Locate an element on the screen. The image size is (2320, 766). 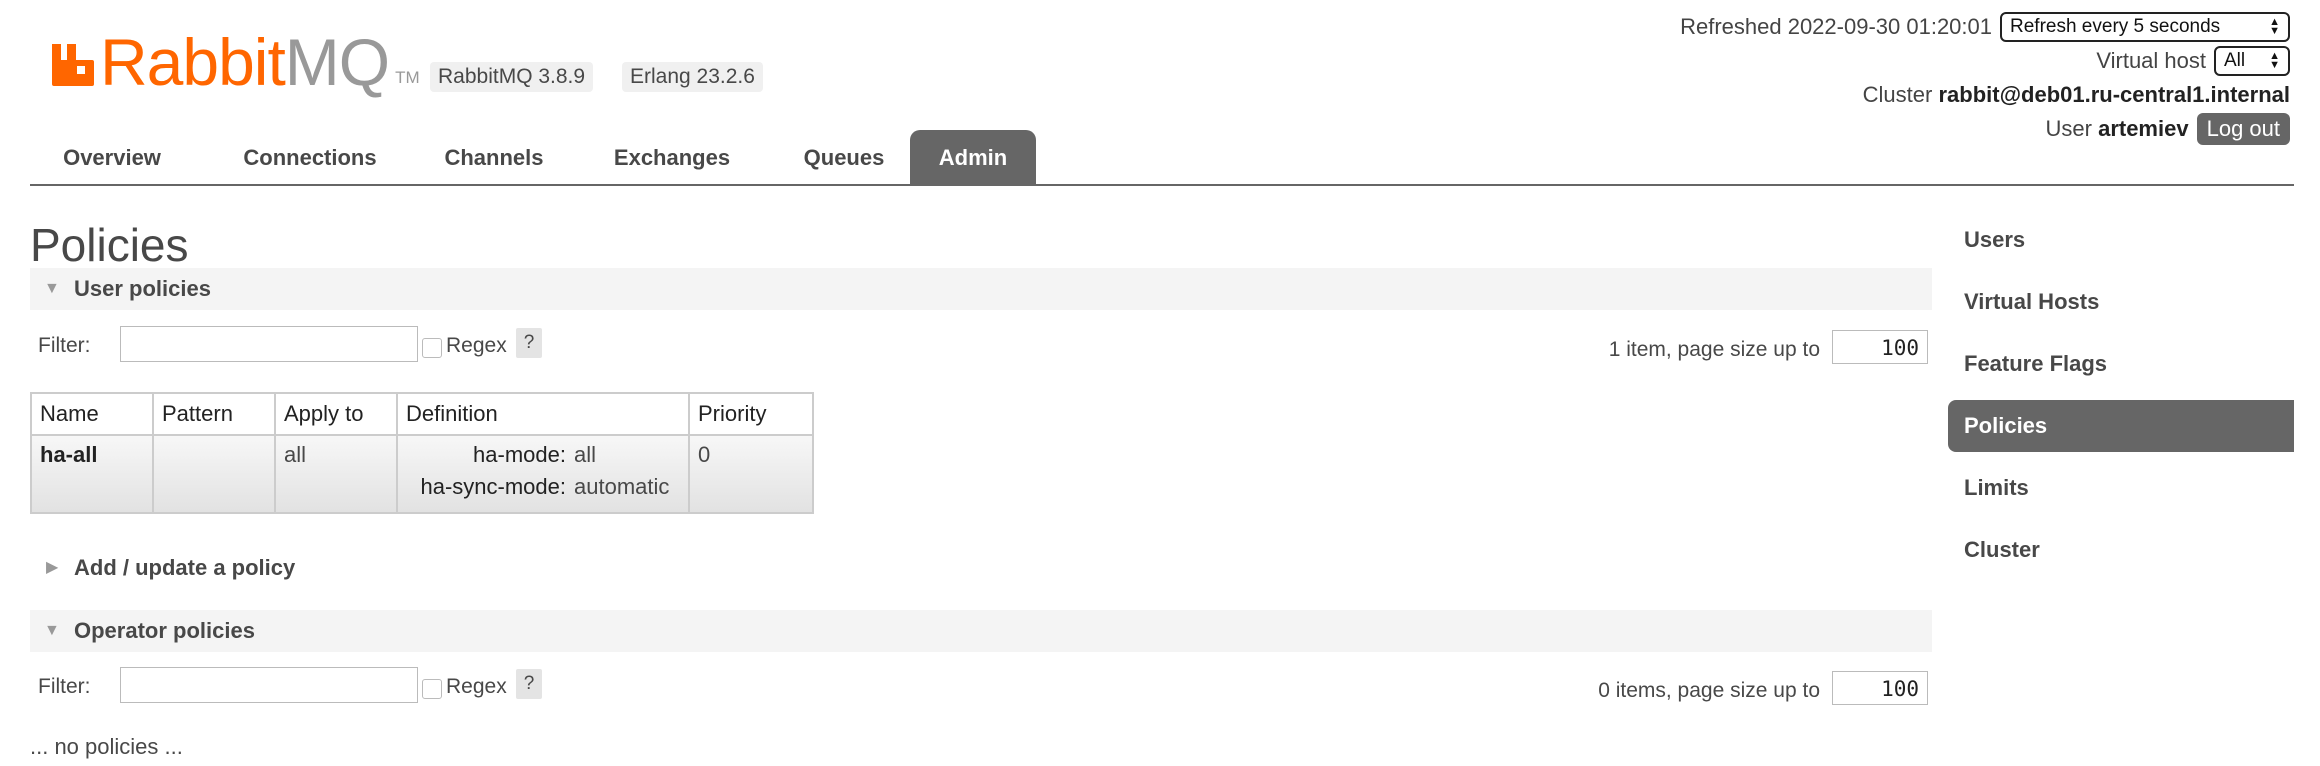
operator-policies-paging-info: 0 items, page size up to is located at coordinates (1709, 690).